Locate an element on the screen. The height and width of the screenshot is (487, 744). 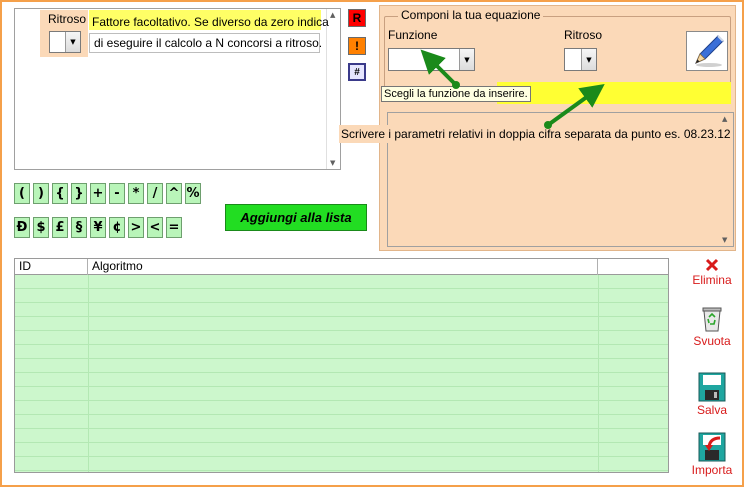
add-to-list-button: Aggiungi alla lista is located at coordinates (296, 217).